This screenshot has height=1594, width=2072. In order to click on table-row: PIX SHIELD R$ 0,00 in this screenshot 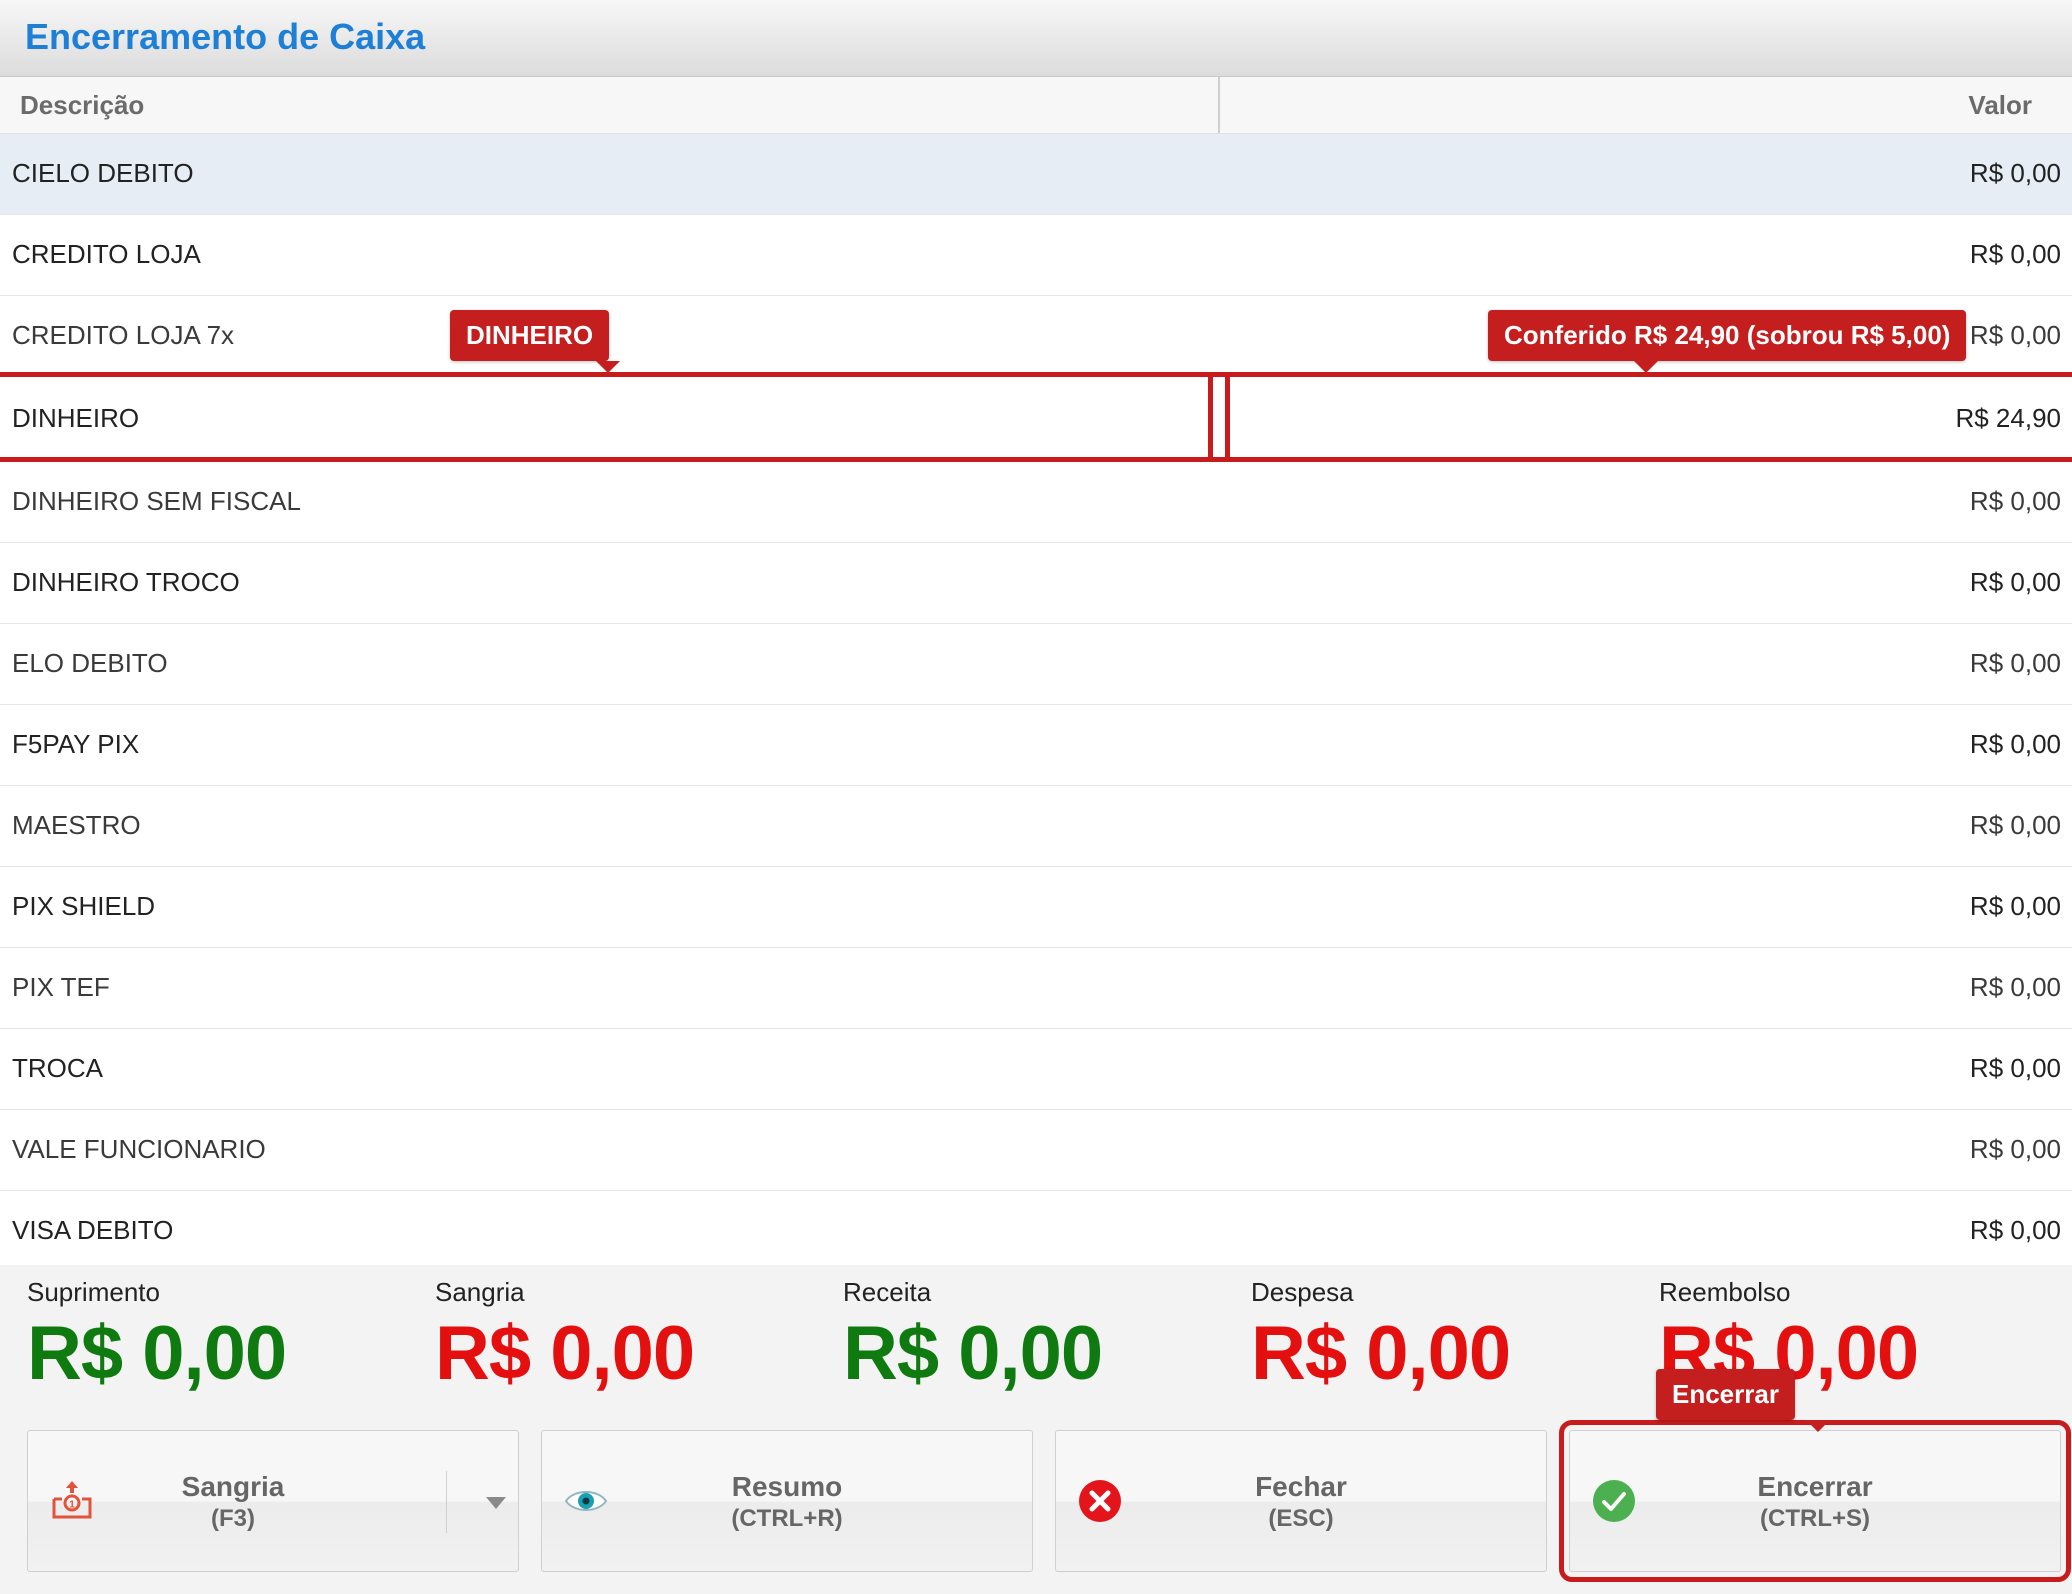, I will do `click(1036, 907)`.